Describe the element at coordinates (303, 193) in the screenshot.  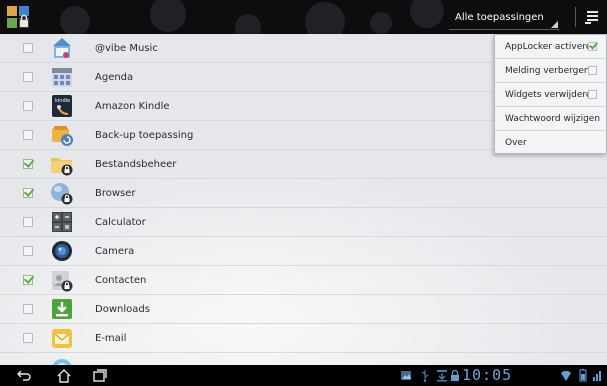
I see `list-item: Browser` at that location.